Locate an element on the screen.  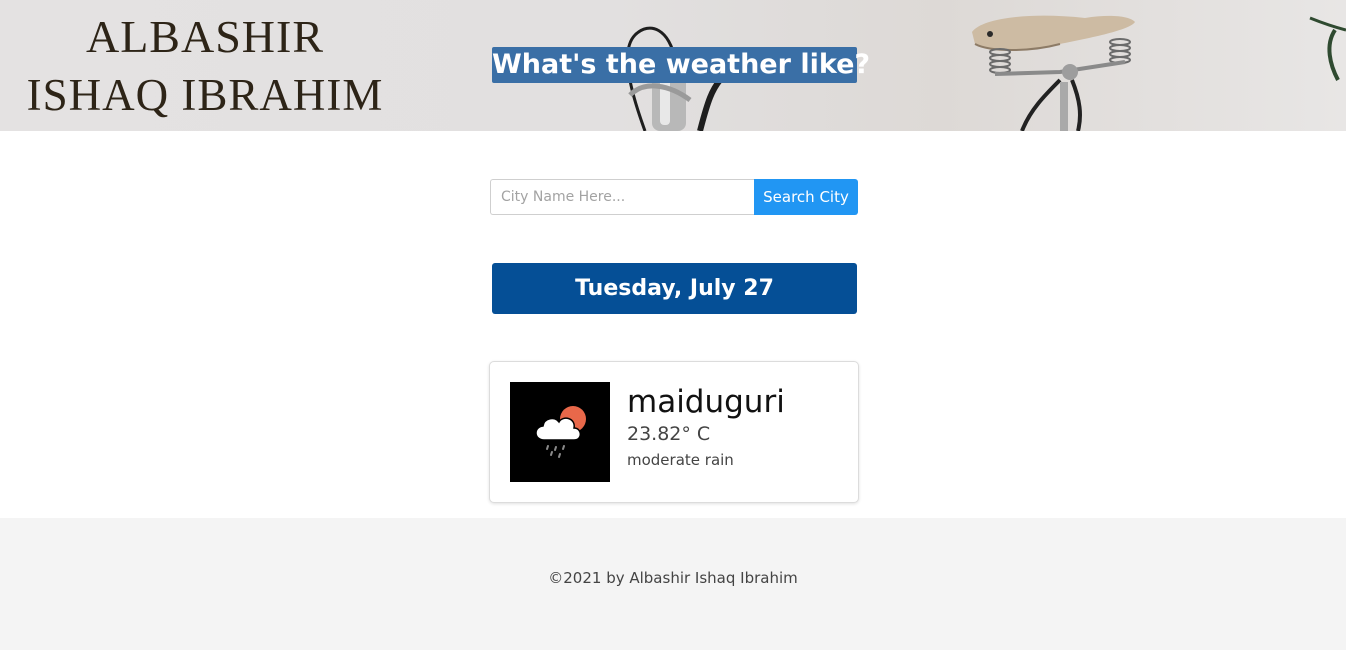
search-form: Search City is located at coordinates (674, 197).